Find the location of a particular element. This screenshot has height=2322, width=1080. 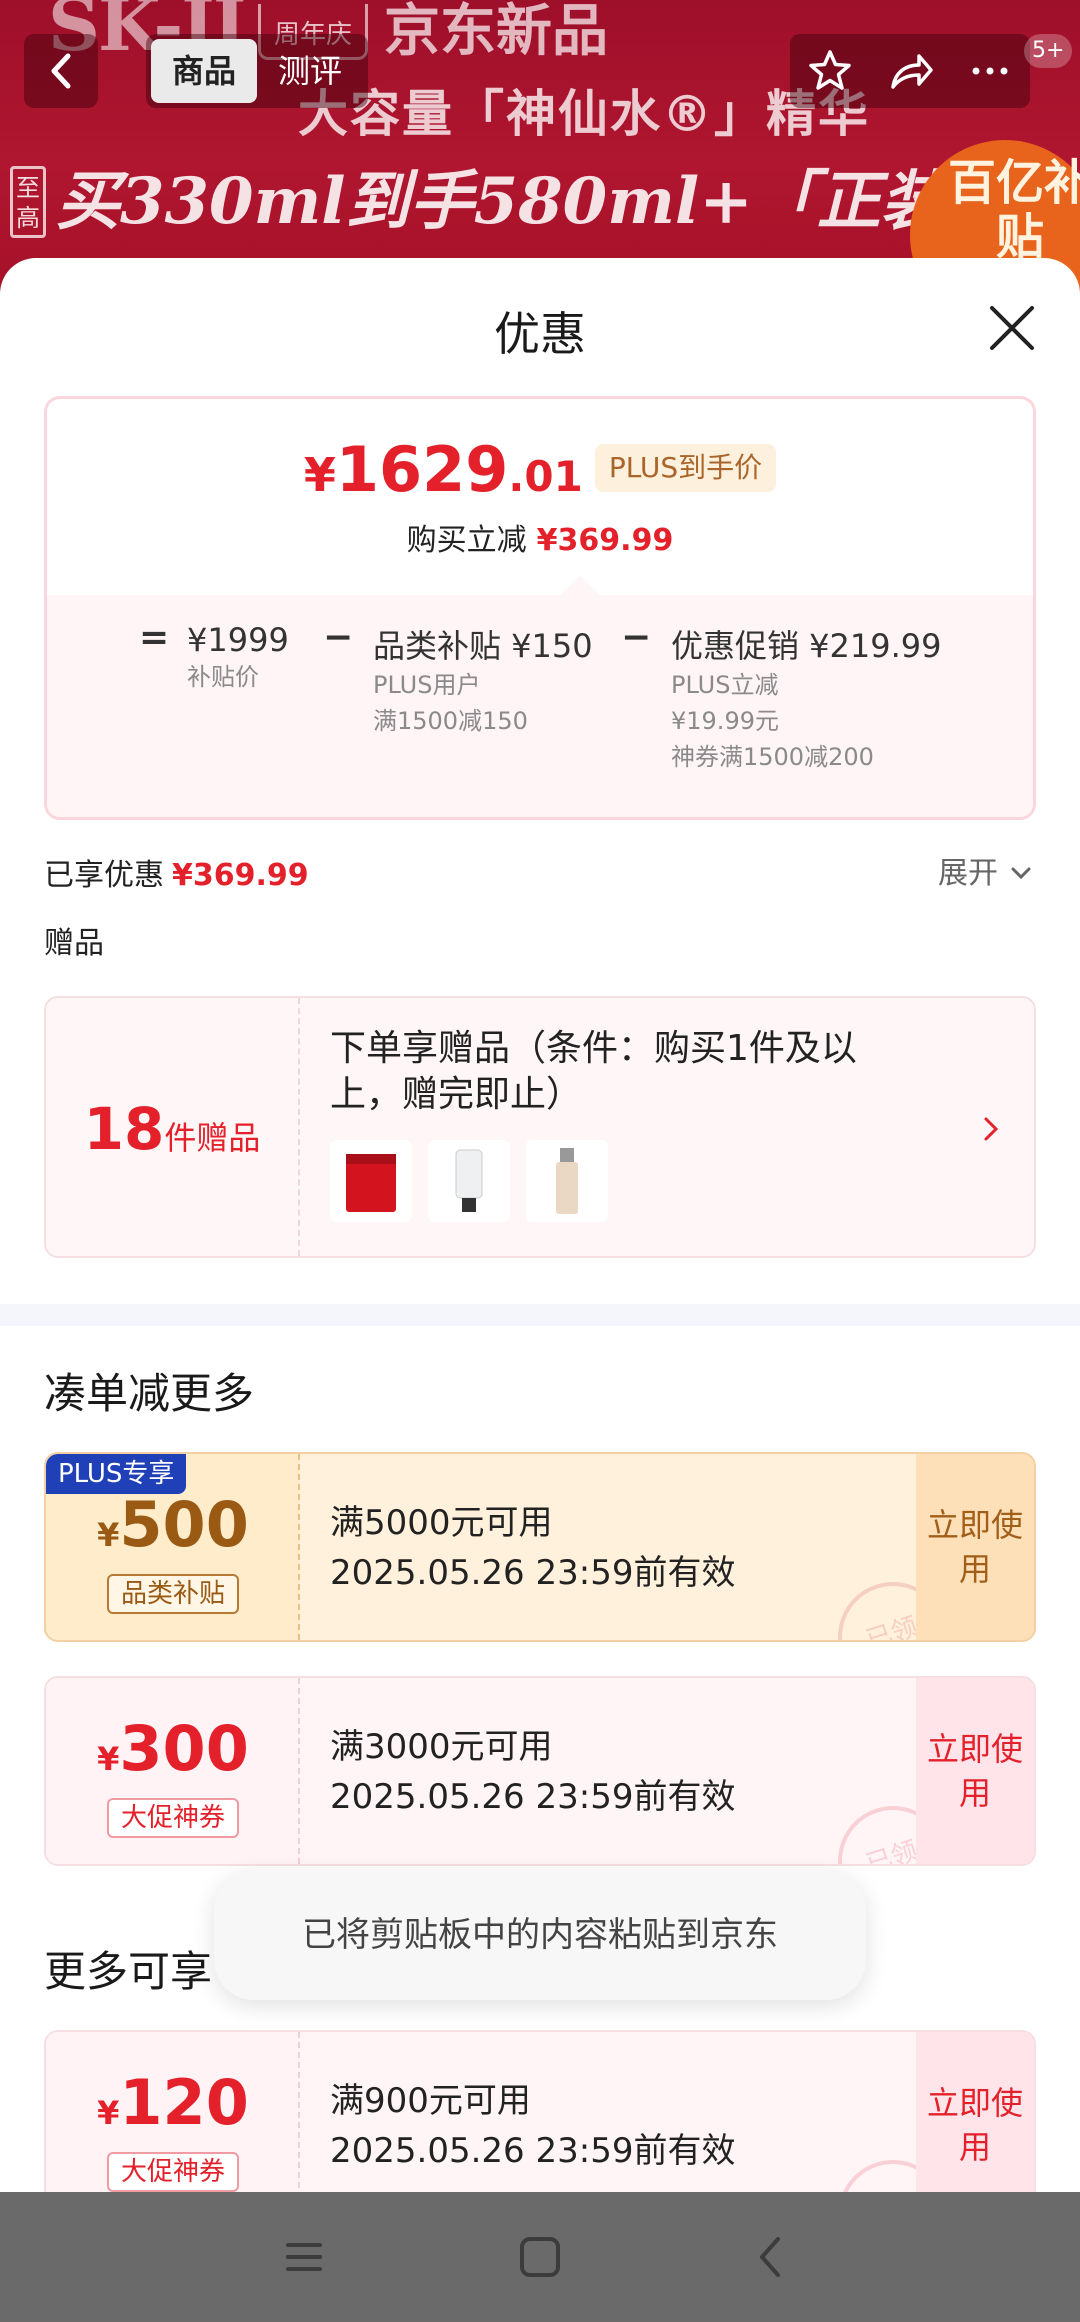

chevron-left-icon is located at coordinates (61, 71).